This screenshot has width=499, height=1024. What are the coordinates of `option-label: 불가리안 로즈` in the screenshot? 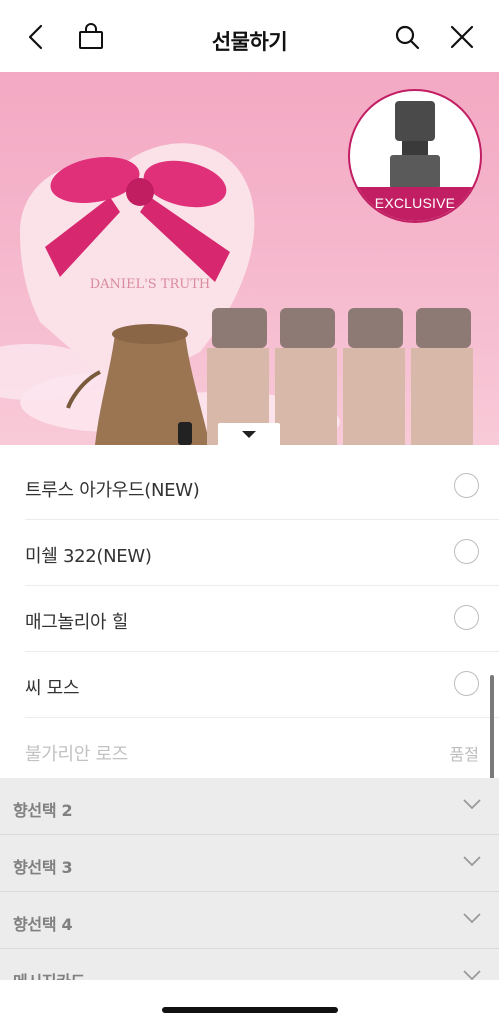 It's located at (76, 754).